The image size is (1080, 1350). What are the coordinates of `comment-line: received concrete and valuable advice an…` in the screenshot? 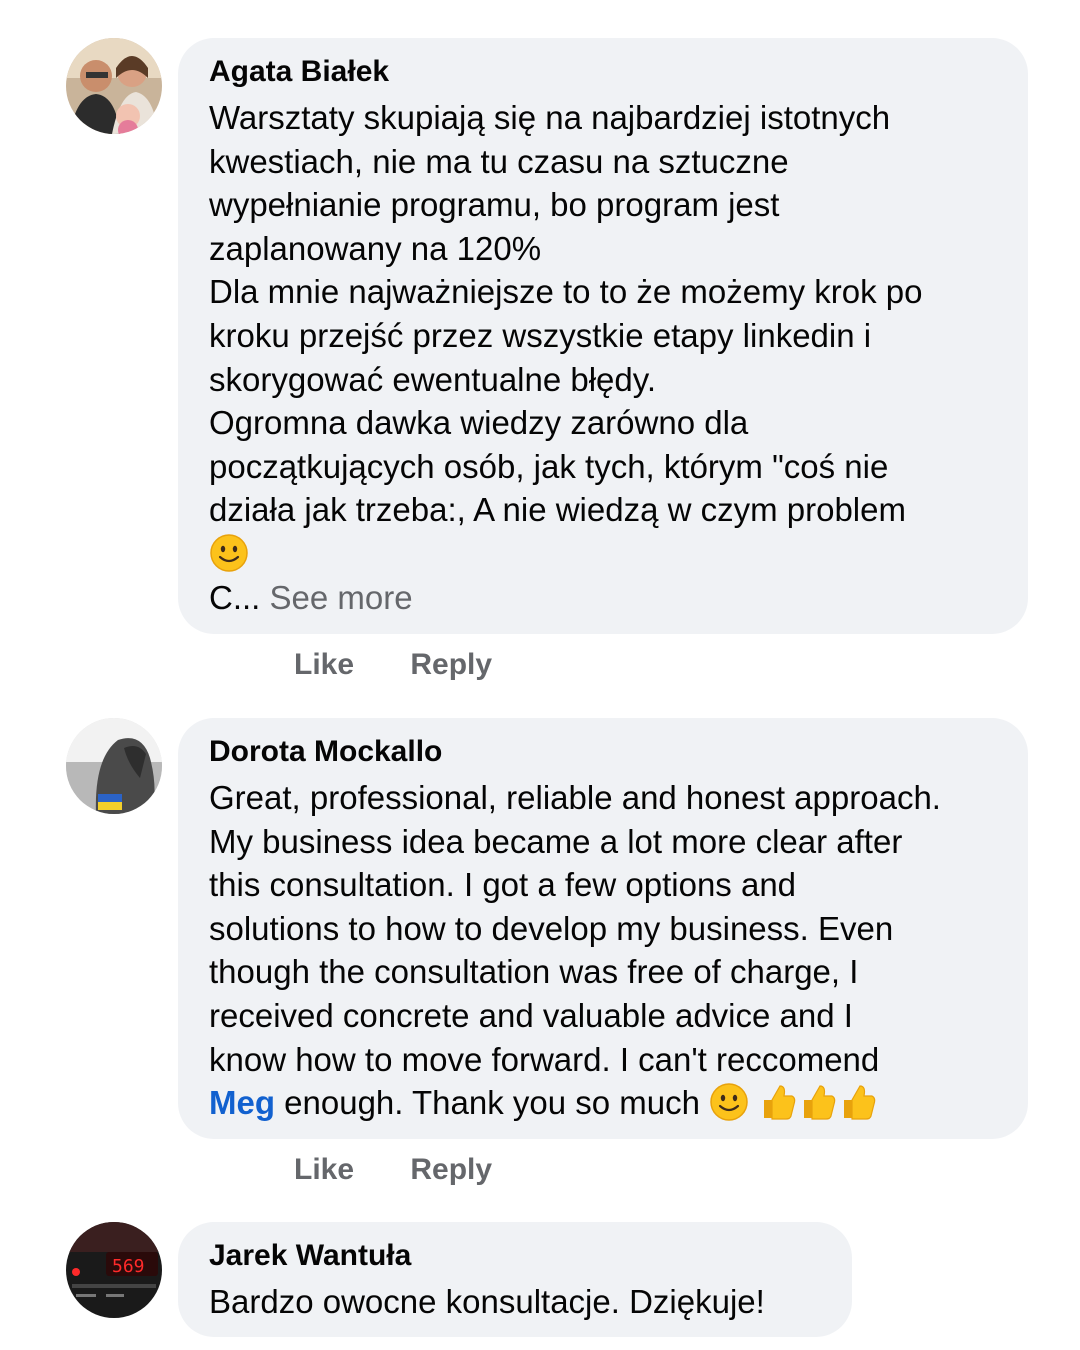 It's located at (531, 1015).